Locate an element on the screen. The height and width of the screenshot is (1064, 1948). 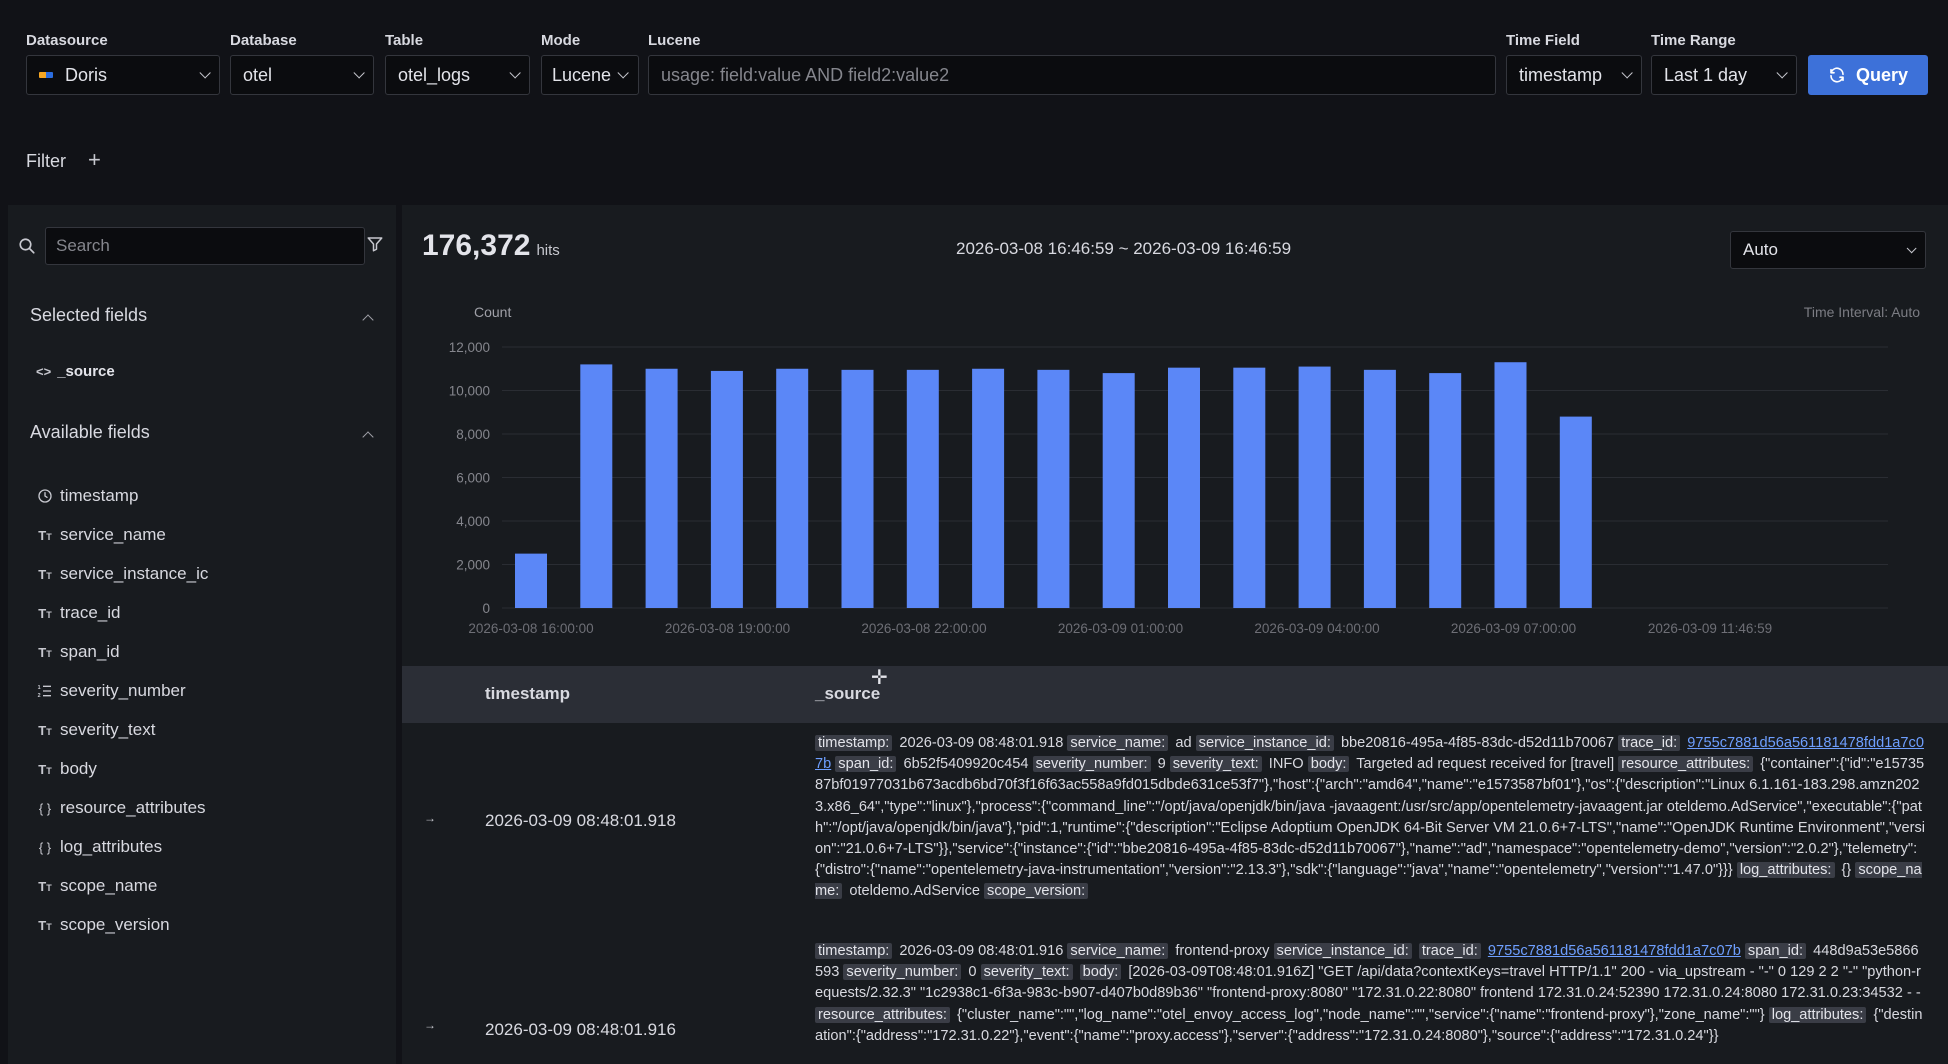
datasource-label: Datasource is located at coordinates (67, 40).